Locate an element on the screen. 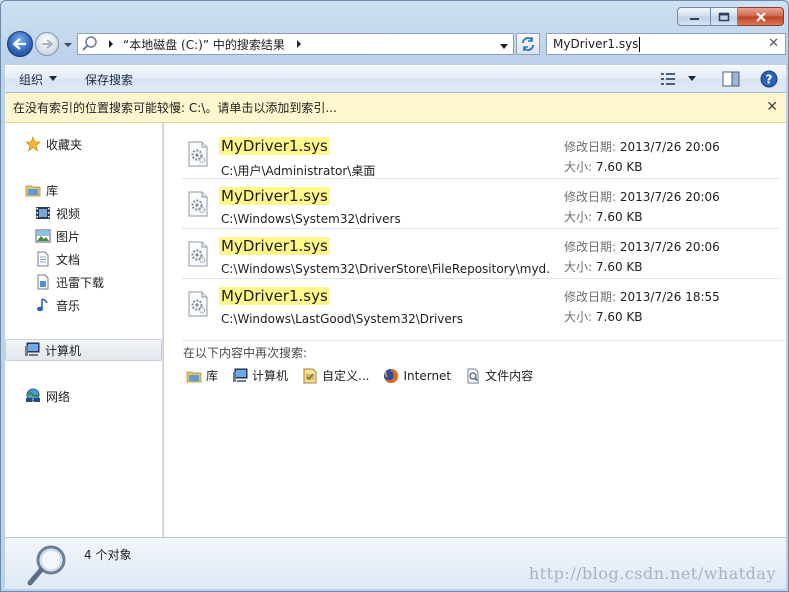 This screenshot has height=592, width=789. index-info-bar: 在没有索引的位置搜索可能较慢: C:\。请单击以添加到索引... ✕ is located at coordinates (395, 108).